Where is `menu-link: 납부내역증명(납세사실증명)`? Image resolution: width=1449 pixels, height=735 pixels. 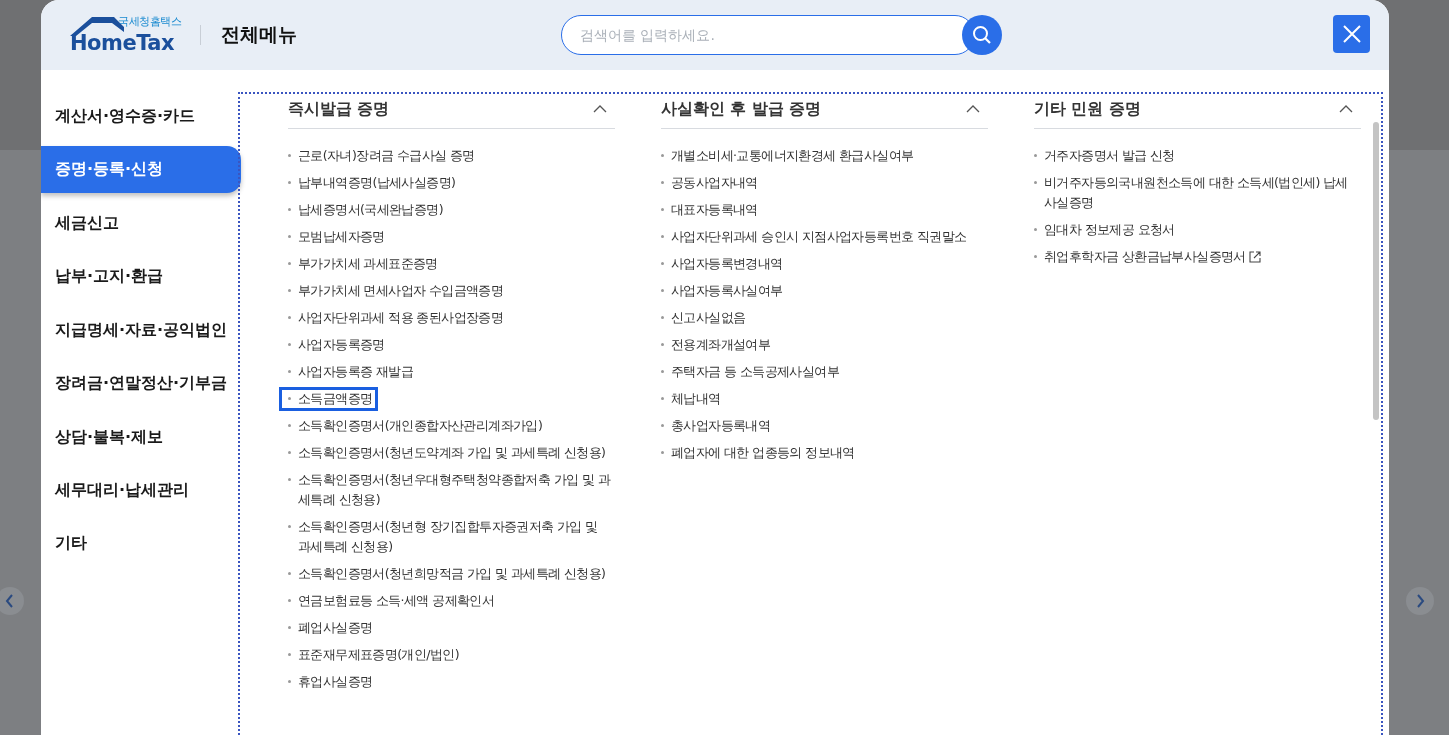 menu-link: 납부내역증명(납세사실증명) is located at coordinates (370, 183).